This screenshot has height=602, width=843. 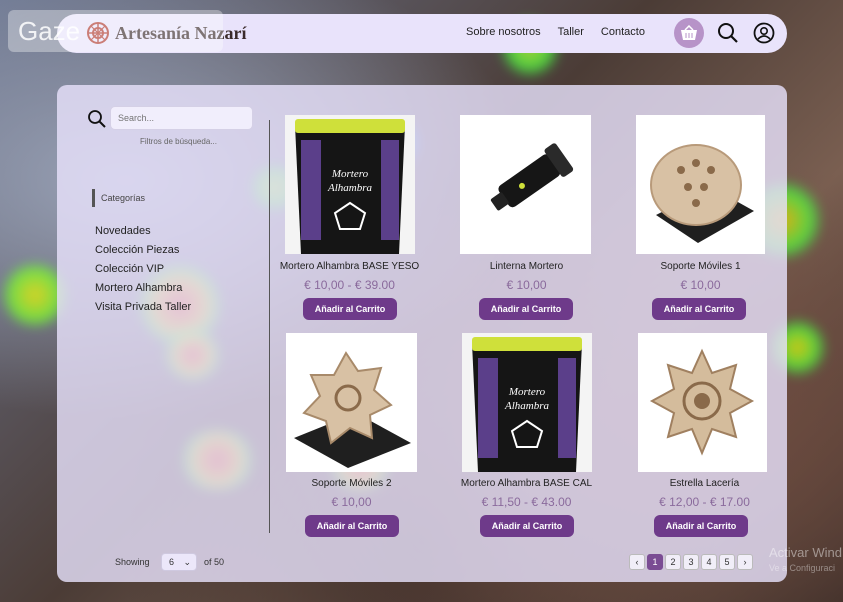 I want to click on product-name: Mortero Alhambra BASE CAL, so click(x=526, y=483).